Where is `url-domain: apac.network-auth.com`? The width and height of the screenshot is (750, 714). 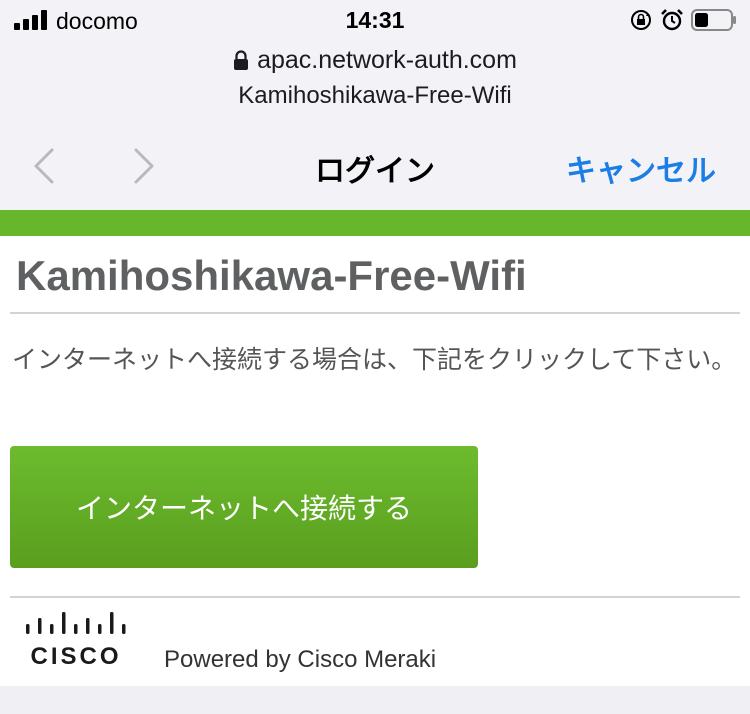 url-domain: apac.network-auth.com is located at coordinates (387, 60).